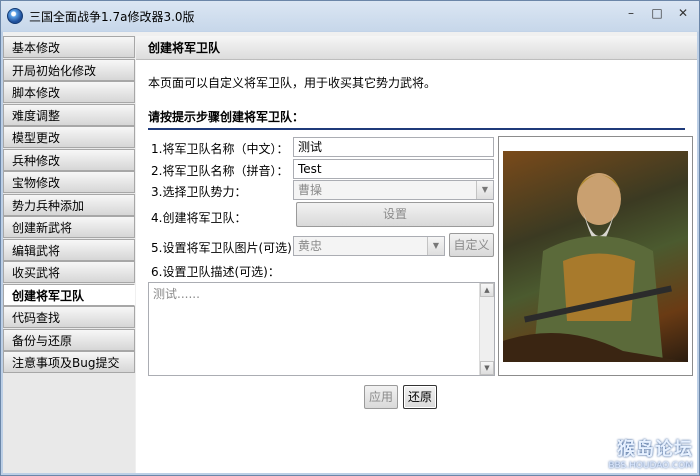  What do you see at coordinates (69, 362) in the screenshot?
I see `sidebar-item-notes: 注意事项及Bug提交` at bounding box center [69, 362].